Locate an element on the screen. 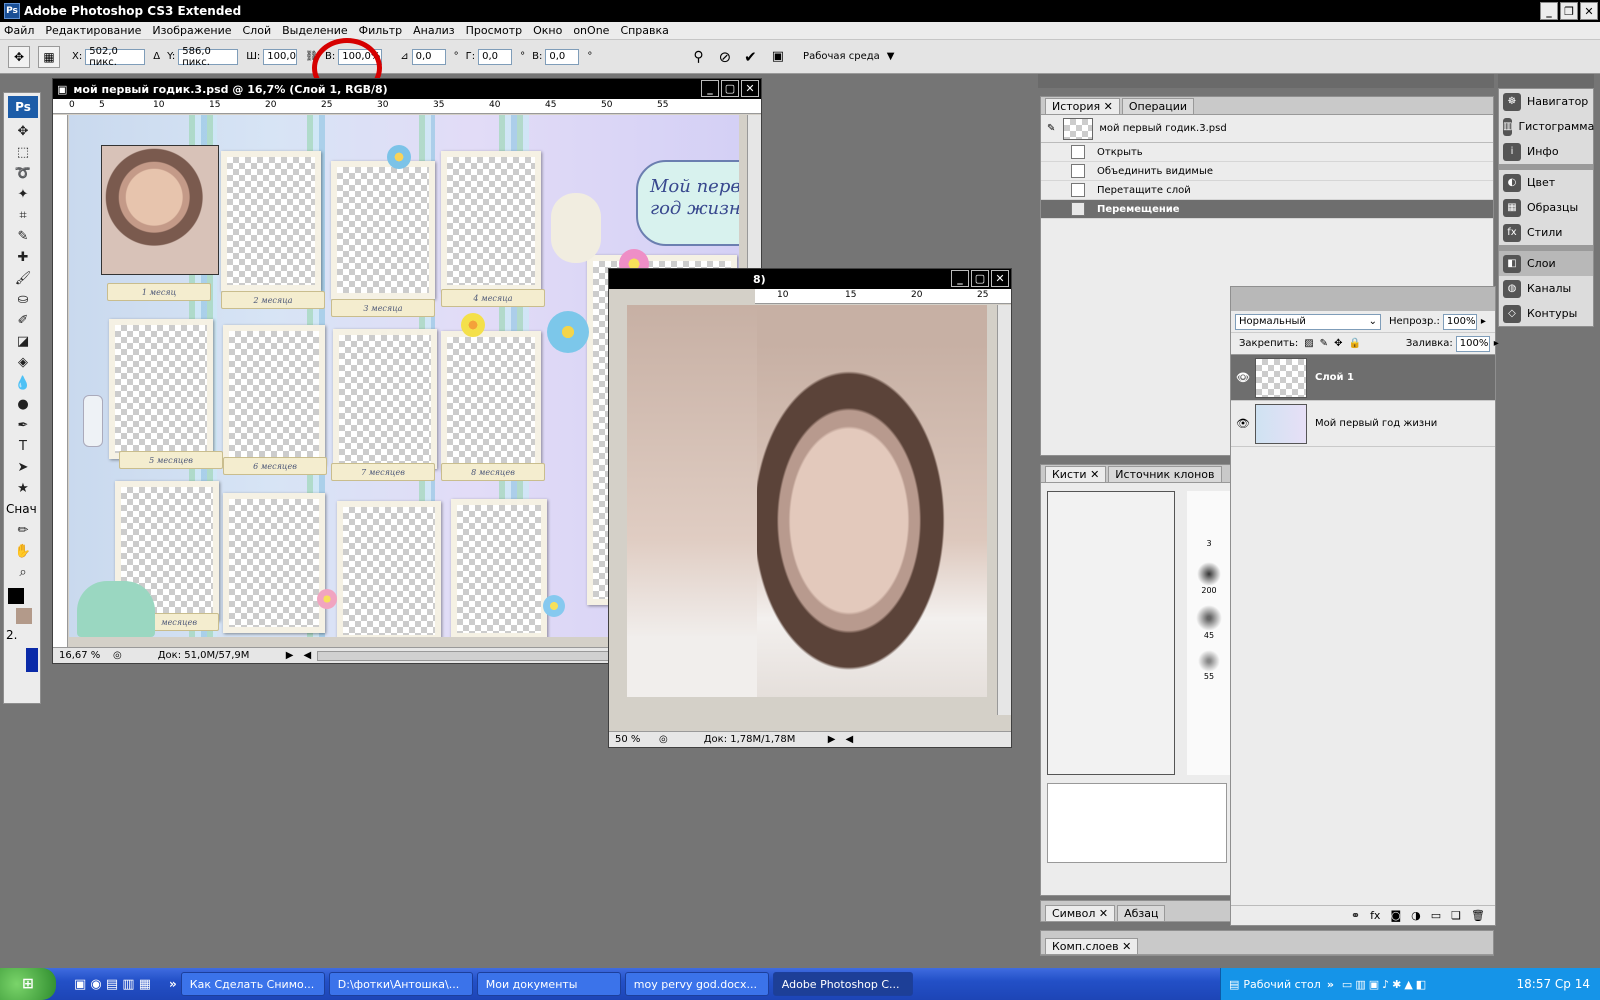  background-color is located at coordinates (24, 616).